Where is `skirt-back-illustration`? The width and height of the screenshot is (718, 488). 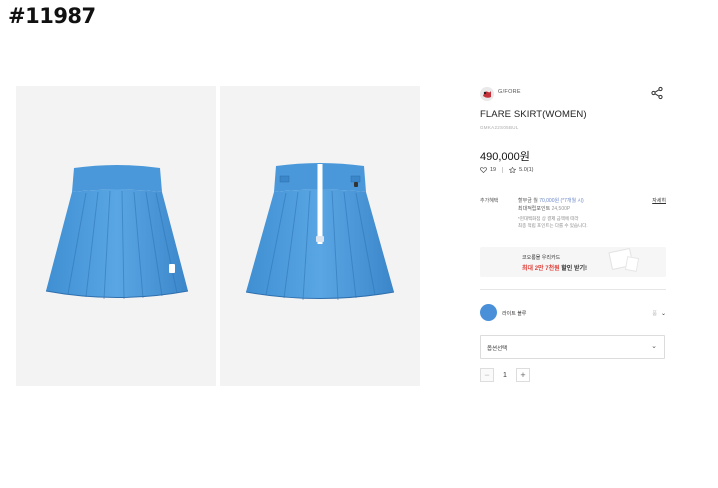
skirt-back-illustration is located at coordinates (320, 232).